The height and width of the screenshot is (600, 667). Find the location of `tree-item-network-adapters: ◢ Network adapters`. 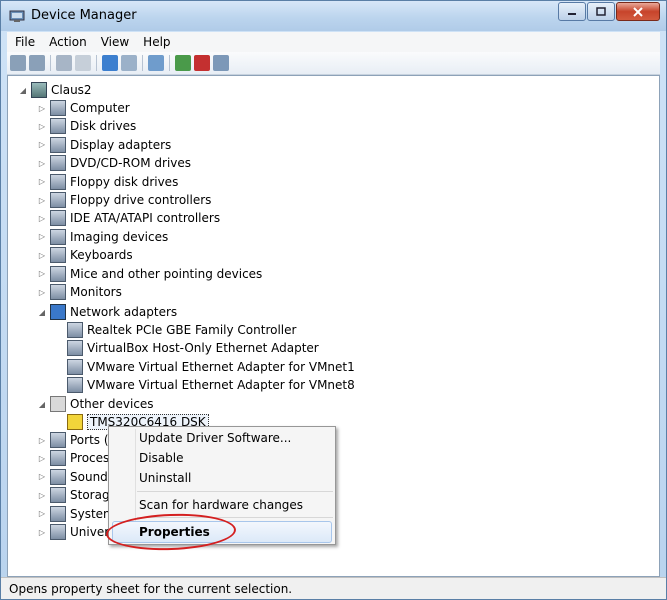

tree-item-network-adapters: ◢ Network adapters is located at coordinates (107, 312).